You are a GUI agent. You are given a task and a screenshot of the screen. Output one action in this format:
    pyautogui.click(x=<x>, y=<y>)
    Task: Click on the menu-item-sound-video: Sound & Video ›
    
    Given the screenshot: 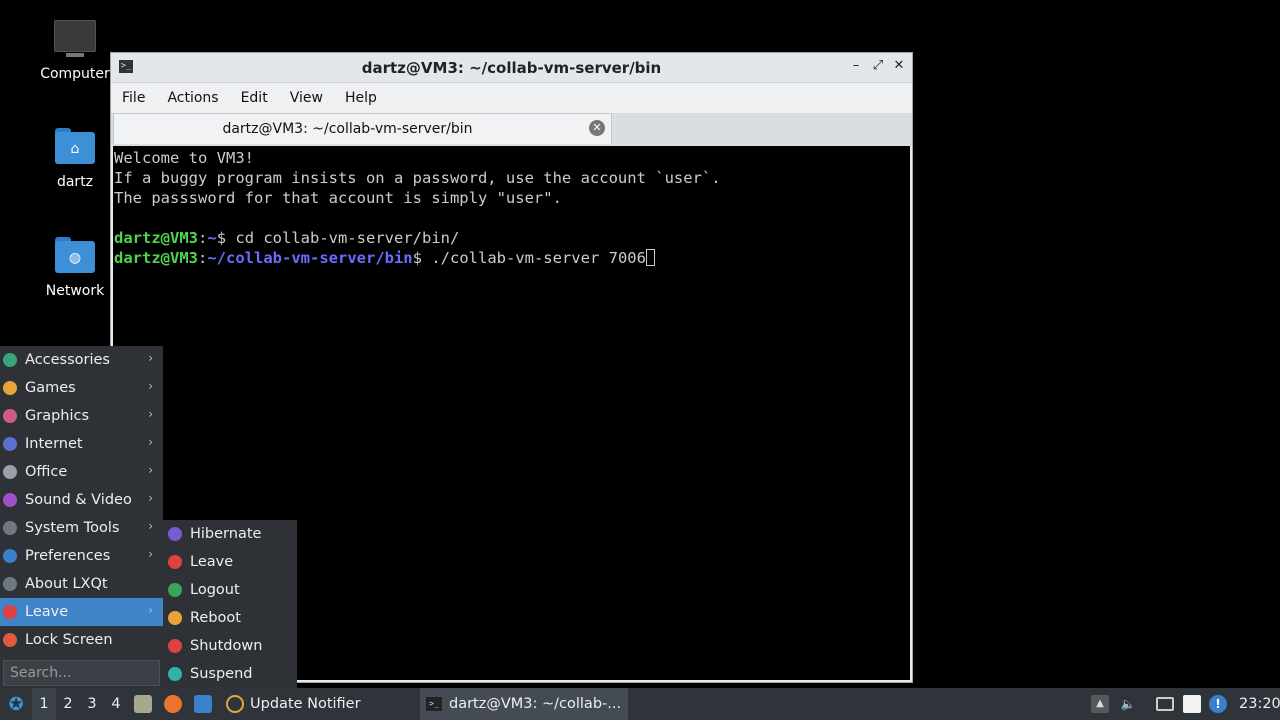 What is the action you would take?
    pyautogui.click(x=81, y=500)
    